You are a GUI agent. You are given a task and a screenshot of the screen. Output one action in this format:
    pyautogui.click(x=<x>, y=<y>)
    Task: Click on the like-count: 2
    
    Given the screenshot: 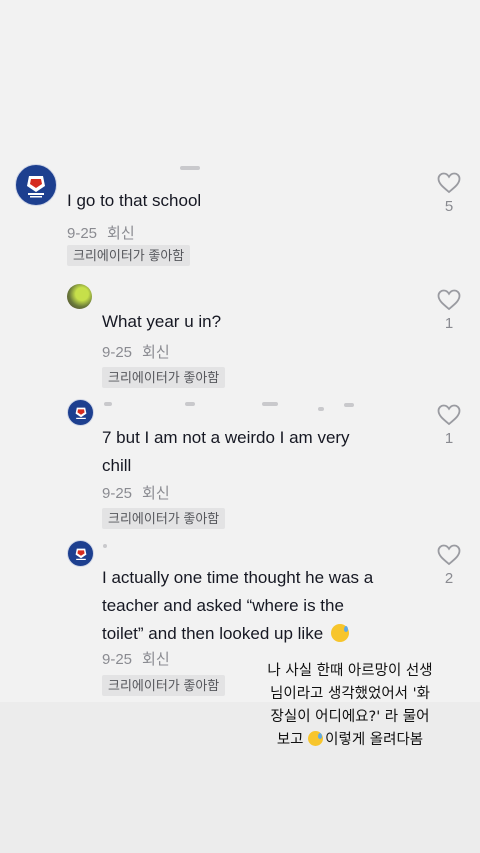 What is the action you would take?
    pyautogui.click(x=449, y=578)
    